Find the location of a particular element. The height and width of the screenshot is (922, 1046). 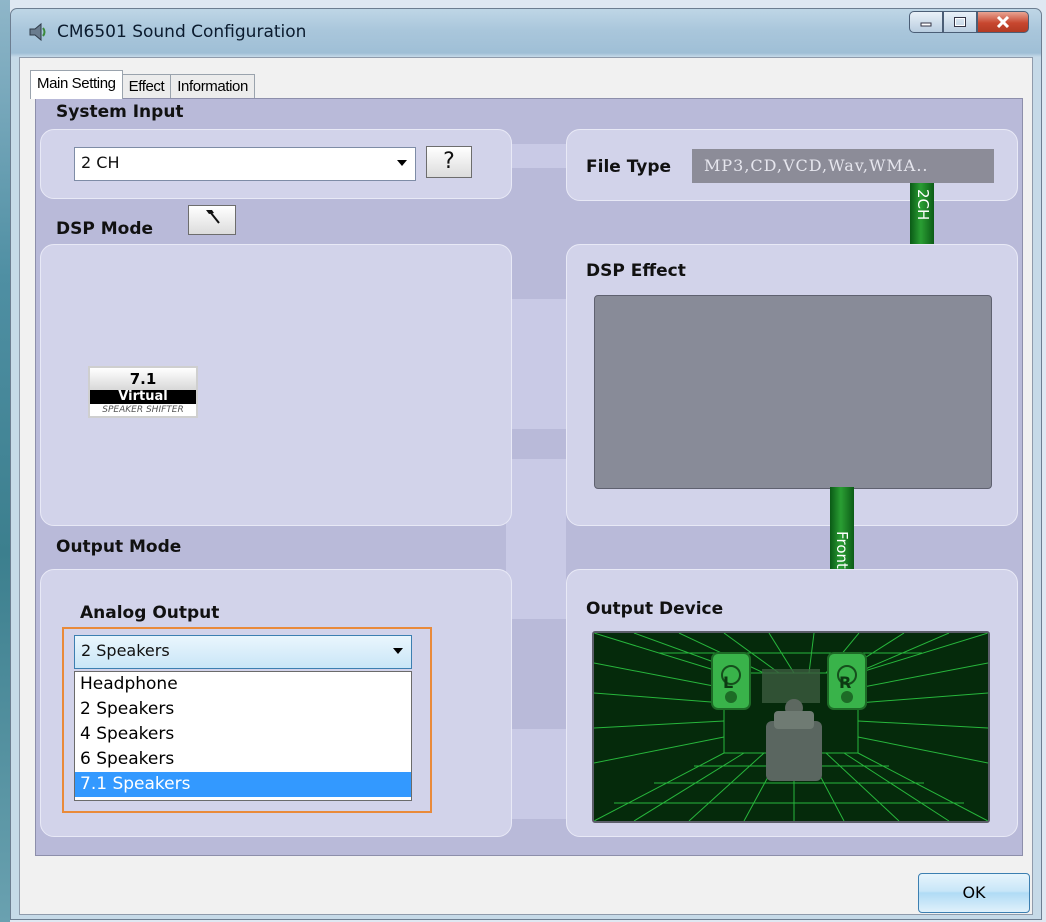

tab-strip: Main Setting Effect Information is located at coordinates (142, 84).